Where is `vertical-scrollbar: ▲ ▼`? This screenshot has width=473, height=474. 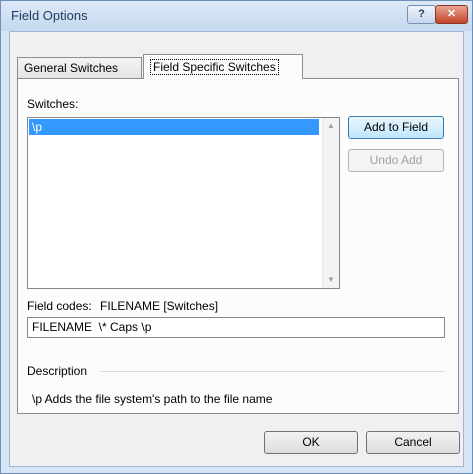
vertical-scrollbar: ▲ ▼ is located at coordinates (330, 203).